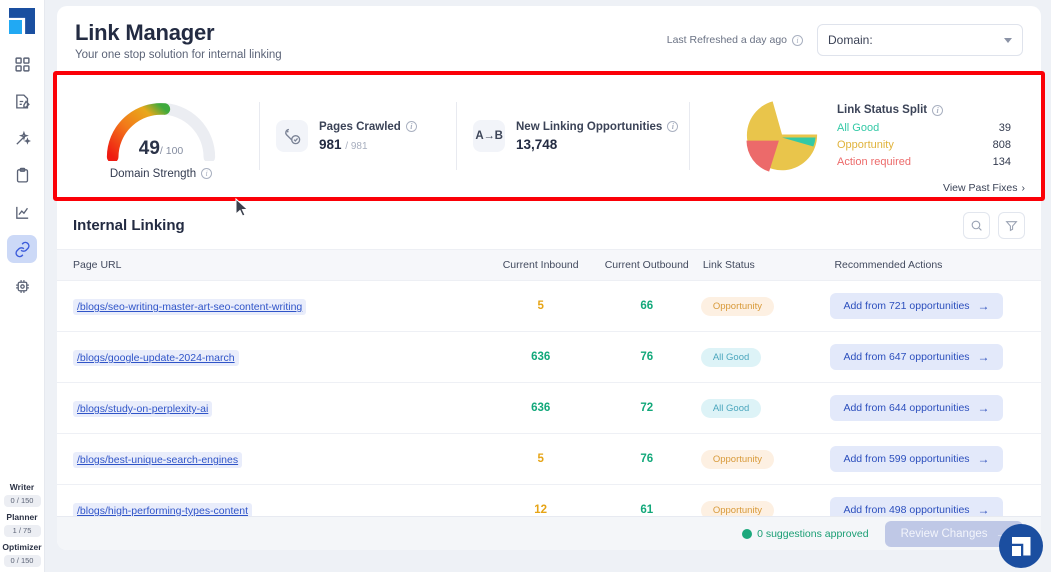  Describe the element at coordinates (22, 175) in the screenshot. I see `sidebar-item-planner` at that location.